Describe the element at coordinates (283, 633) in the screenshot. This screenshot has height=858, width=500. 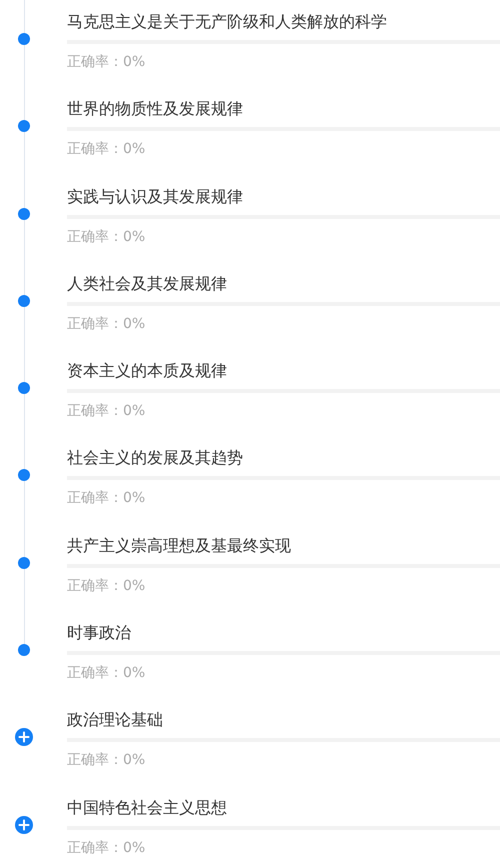
I see `chapter-title: 时事政治` at that location.